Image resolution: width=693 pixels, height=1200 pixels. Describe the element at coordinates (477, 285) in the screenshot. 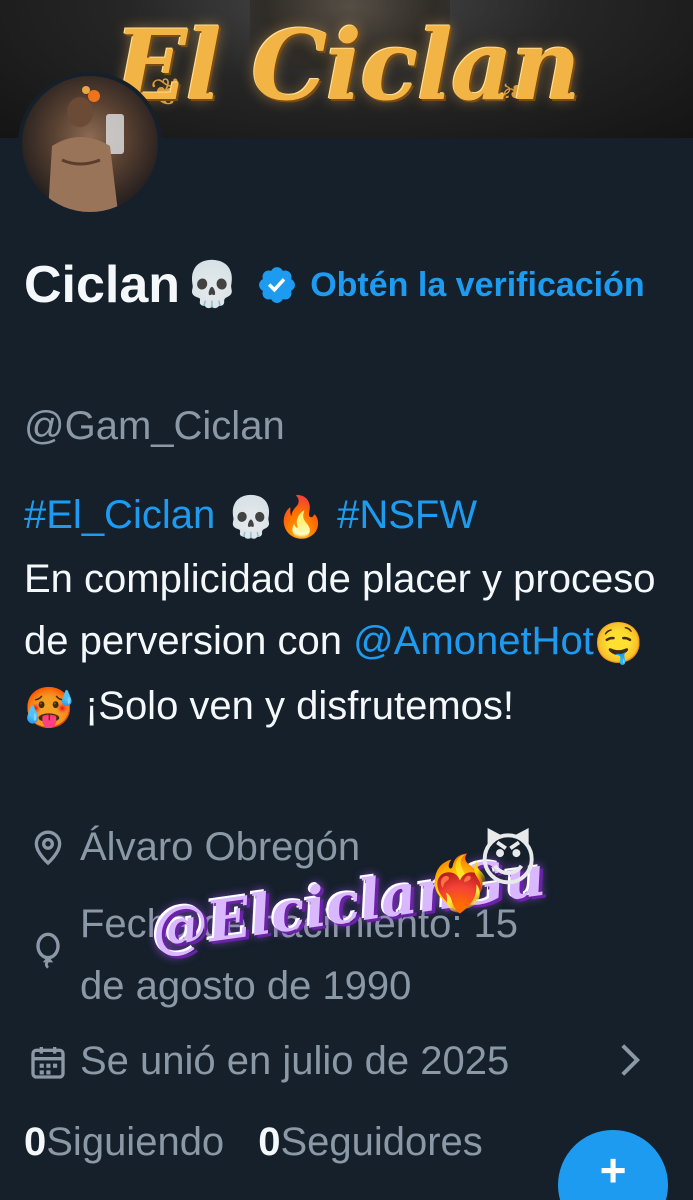

I see `get-verified-link: Obtén la verificación` at that location.